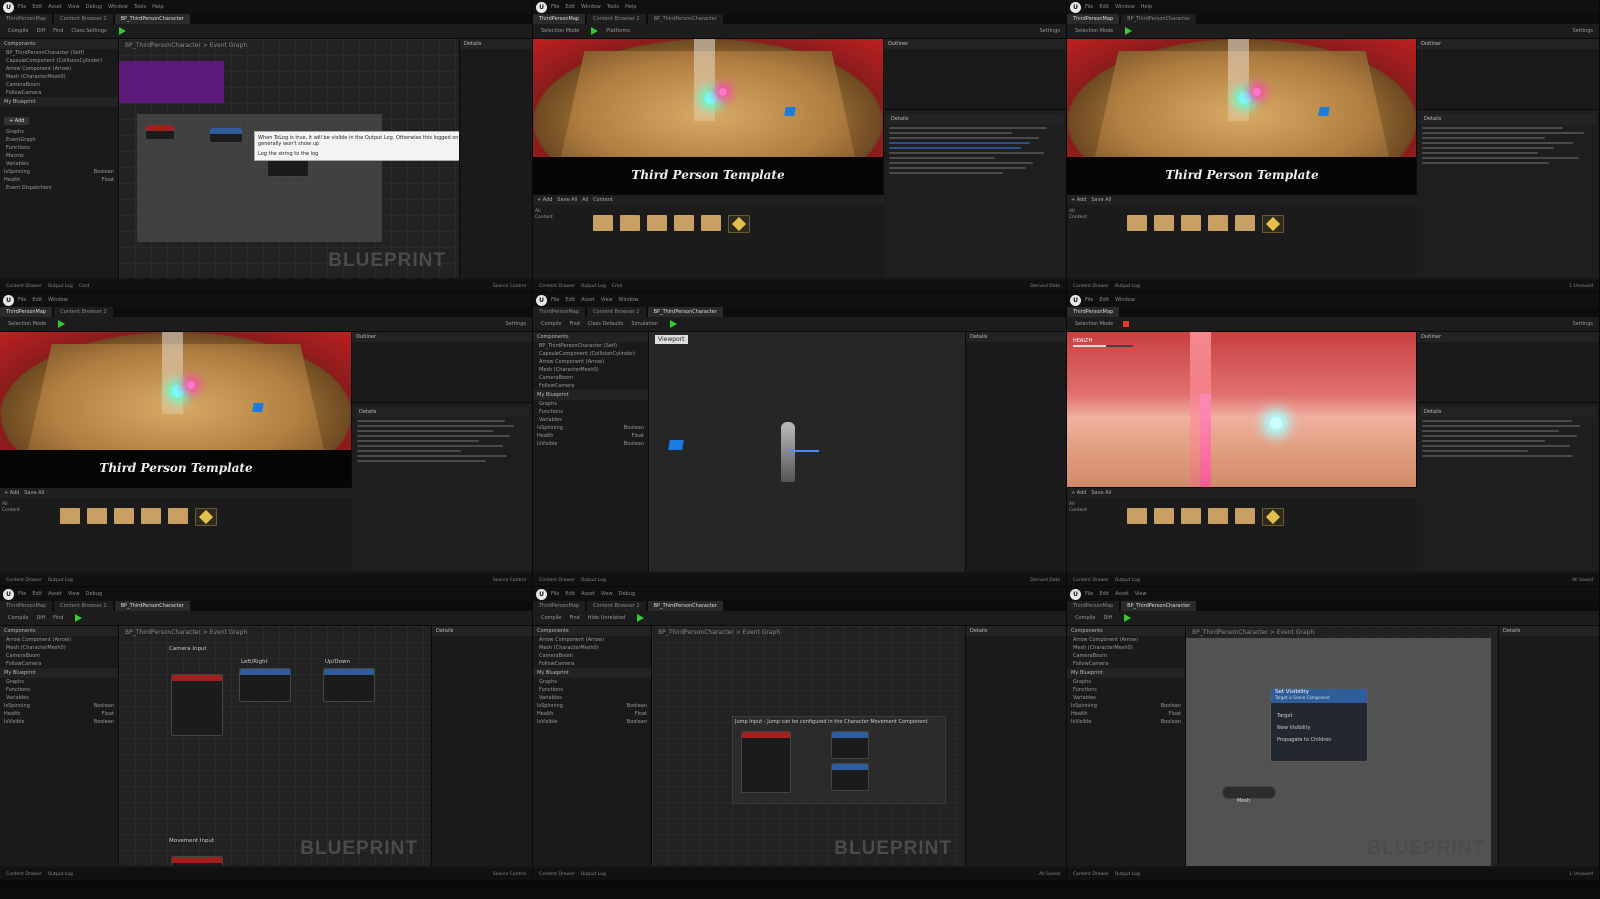 The width and height of the screenshot is (1600, 899). Describe the element at coordinates (59, 682) in the screenshot. I see `section-graphs: Graphs` at that location.